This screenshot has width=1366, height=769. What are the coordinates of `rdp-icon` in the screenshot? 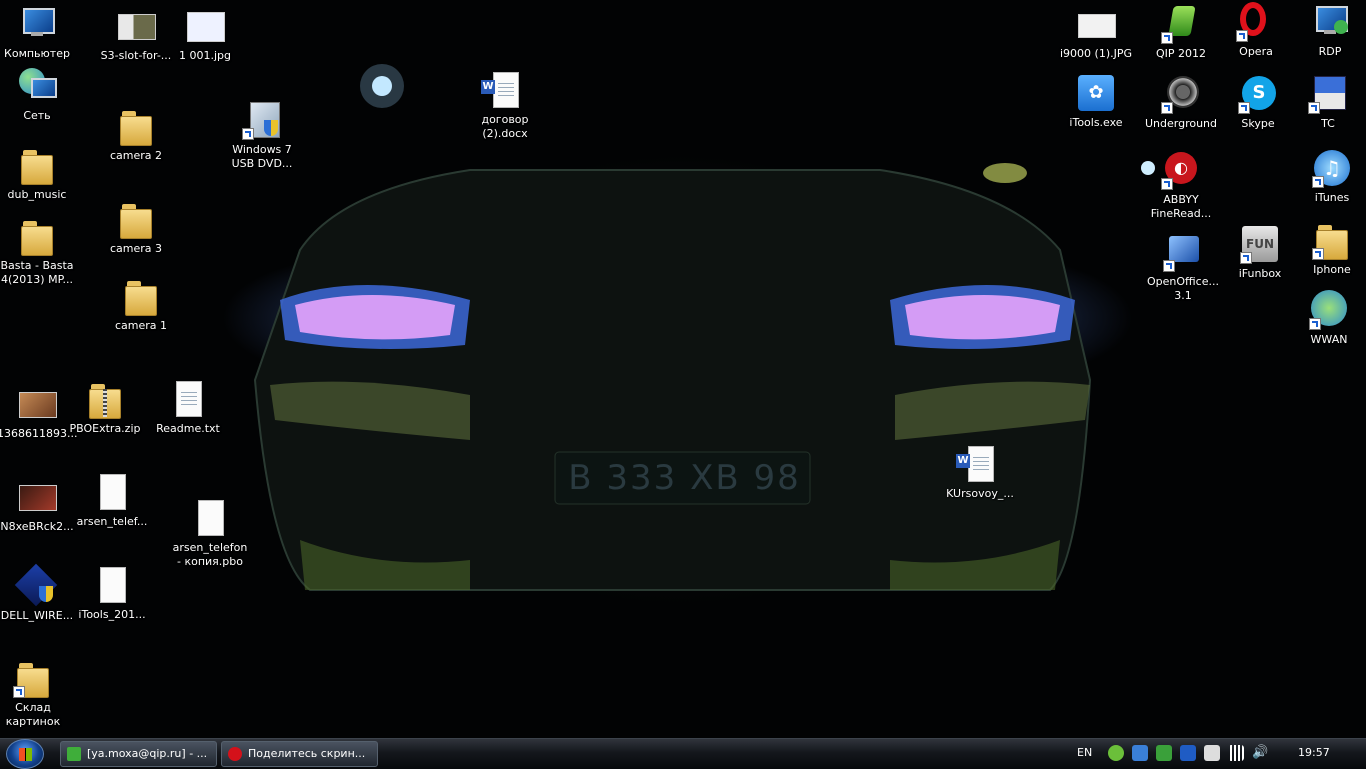 It's located at (1330, 22).